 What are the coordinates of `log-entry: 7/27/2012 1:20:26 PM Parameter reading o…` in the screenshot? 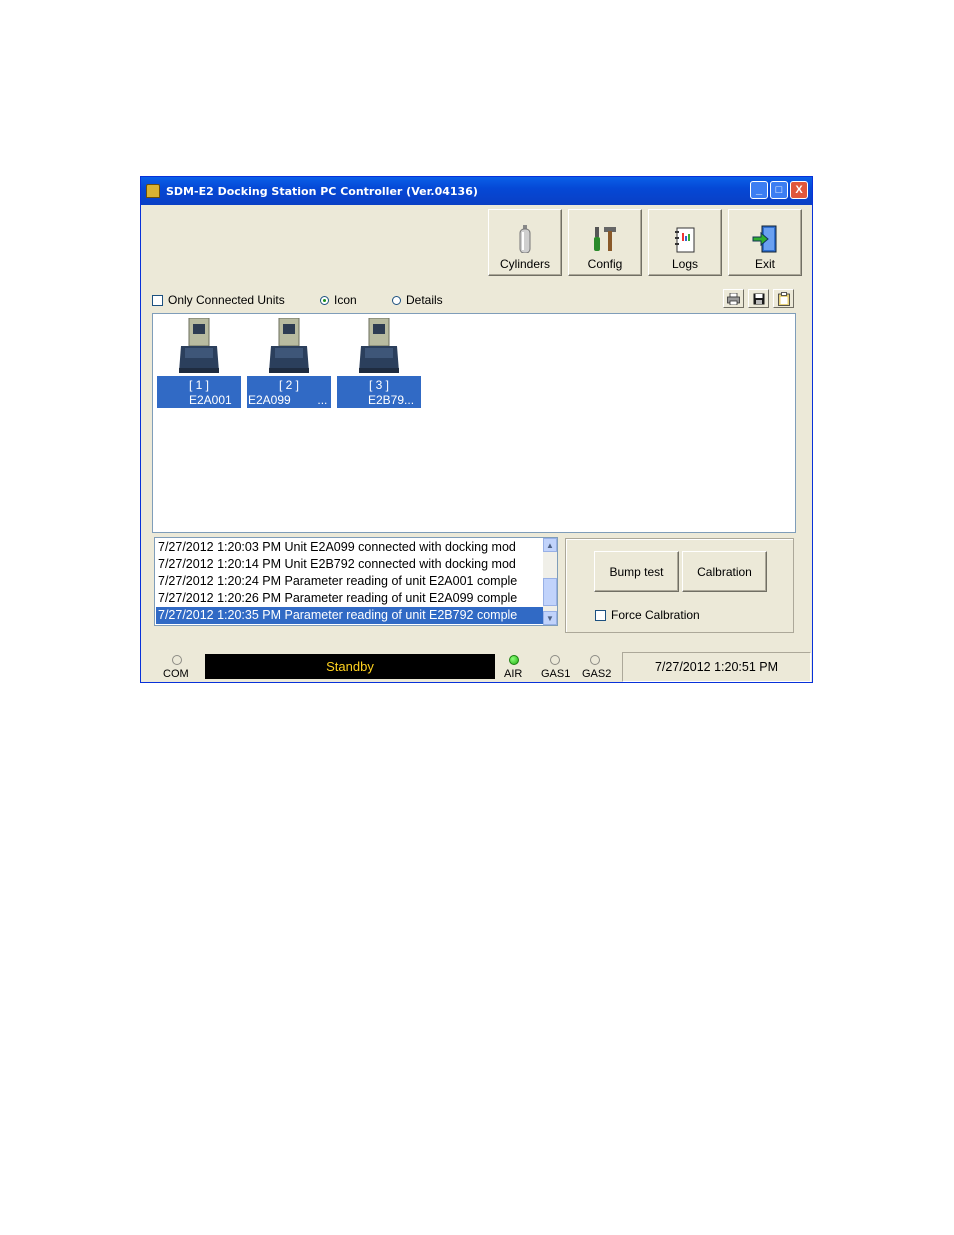 It's located at (351, 598).